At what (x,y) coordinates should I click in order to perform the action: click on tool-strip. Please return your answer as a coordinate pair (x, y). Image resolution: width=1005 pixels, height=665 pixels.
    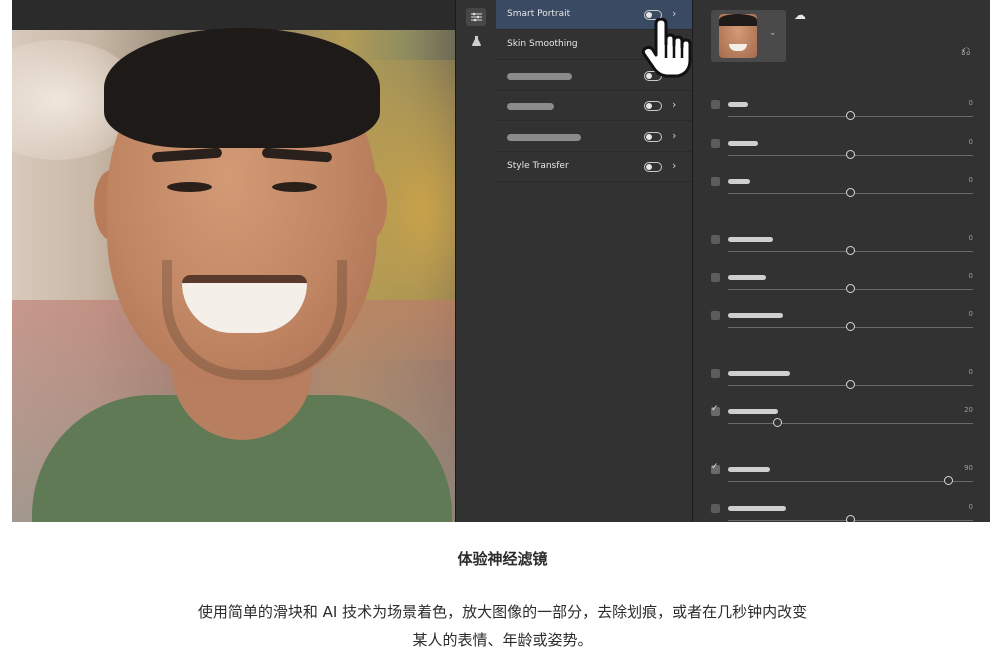
    Looking at the image, I should click on (476, 261).